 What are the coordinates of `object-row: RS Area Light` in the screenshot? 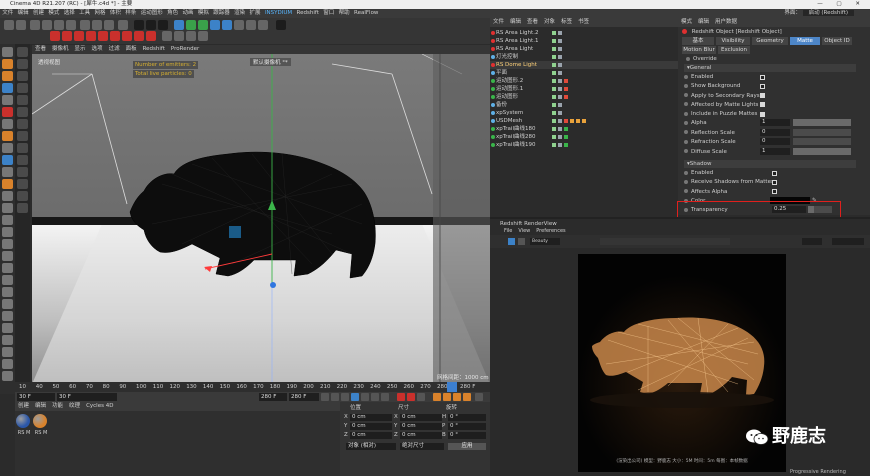 It's located at (584, 49).